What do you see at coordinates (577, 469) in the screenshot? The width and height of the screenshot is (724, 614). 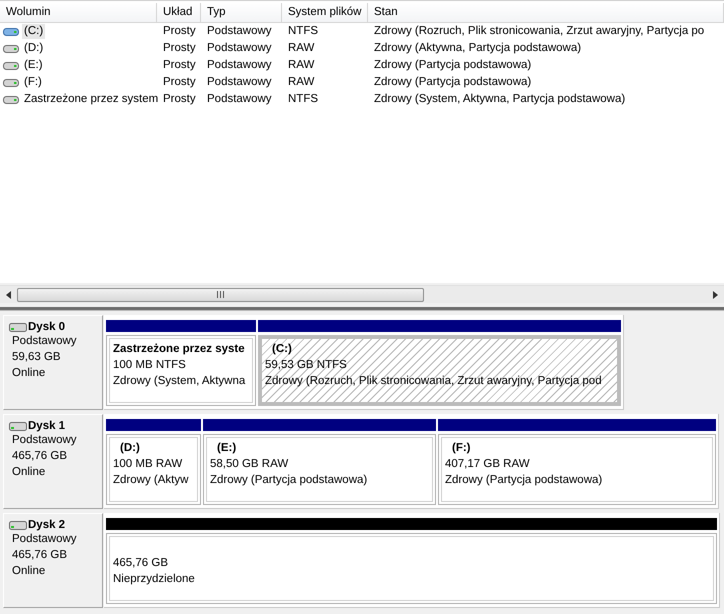 I see `partition-box: (F:) 407,17 GB RAW Zdrowy (Partycja podstawowa)` at bounding box center [577, 469].